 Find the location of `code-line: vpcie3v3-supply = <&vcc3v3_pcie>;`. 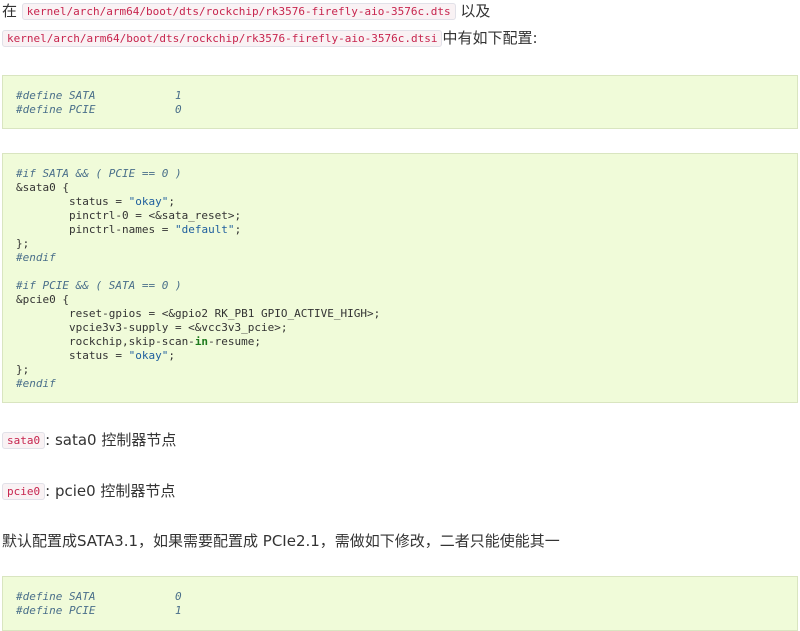

code-line: vpcie3v3-supply = <&vcc3v3_pcie>; is located at coordinates (152, 327).